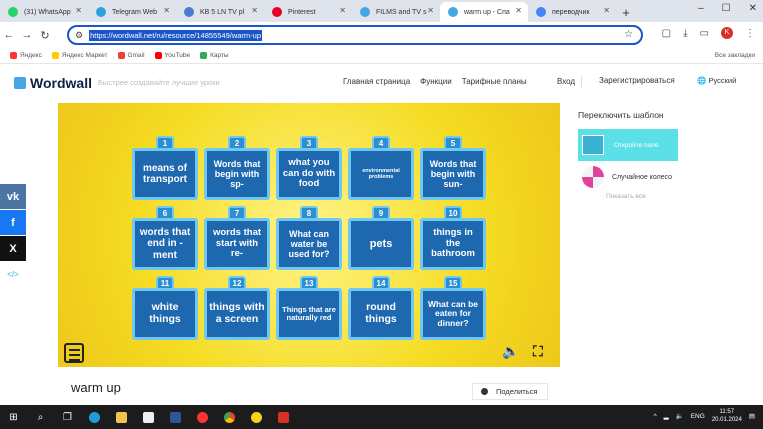  I want to click on question-card: 1 means of transport, so click(165, 168).